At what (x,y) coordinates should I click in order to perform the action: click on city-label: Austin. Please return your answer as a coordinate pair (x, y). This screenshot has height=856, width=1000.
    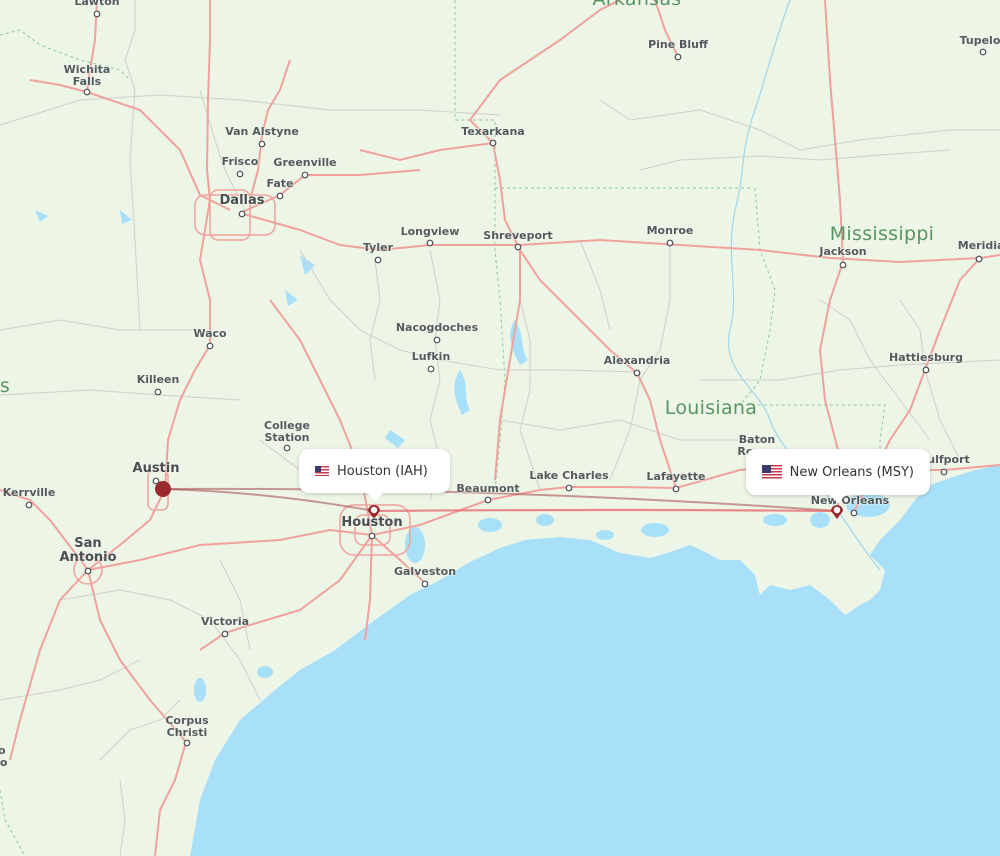
    Looking at the image, I should click on (156, 468).